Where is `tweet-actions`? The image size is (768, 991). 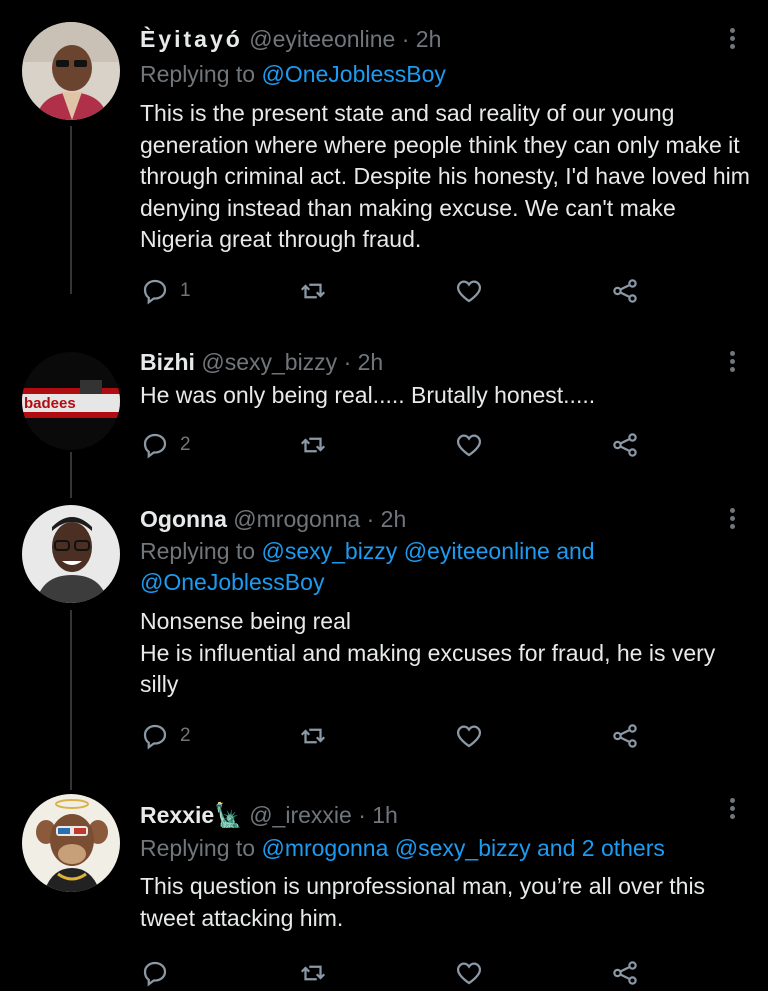
tweet-actions is located at coordinates (400, 973).